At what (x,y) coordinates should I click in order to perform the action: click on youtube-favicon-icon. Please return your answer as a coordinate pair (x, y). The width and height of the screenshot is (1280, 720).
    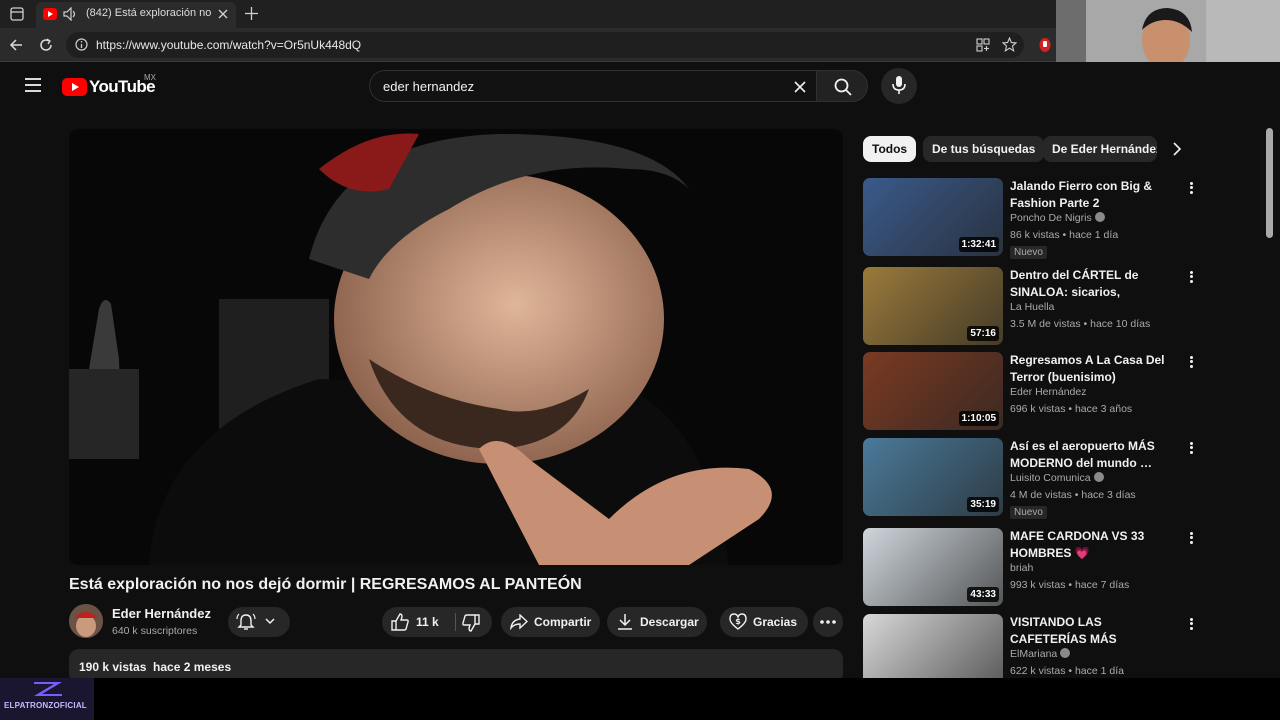
    Looking at the image, I should click on (50, 14).